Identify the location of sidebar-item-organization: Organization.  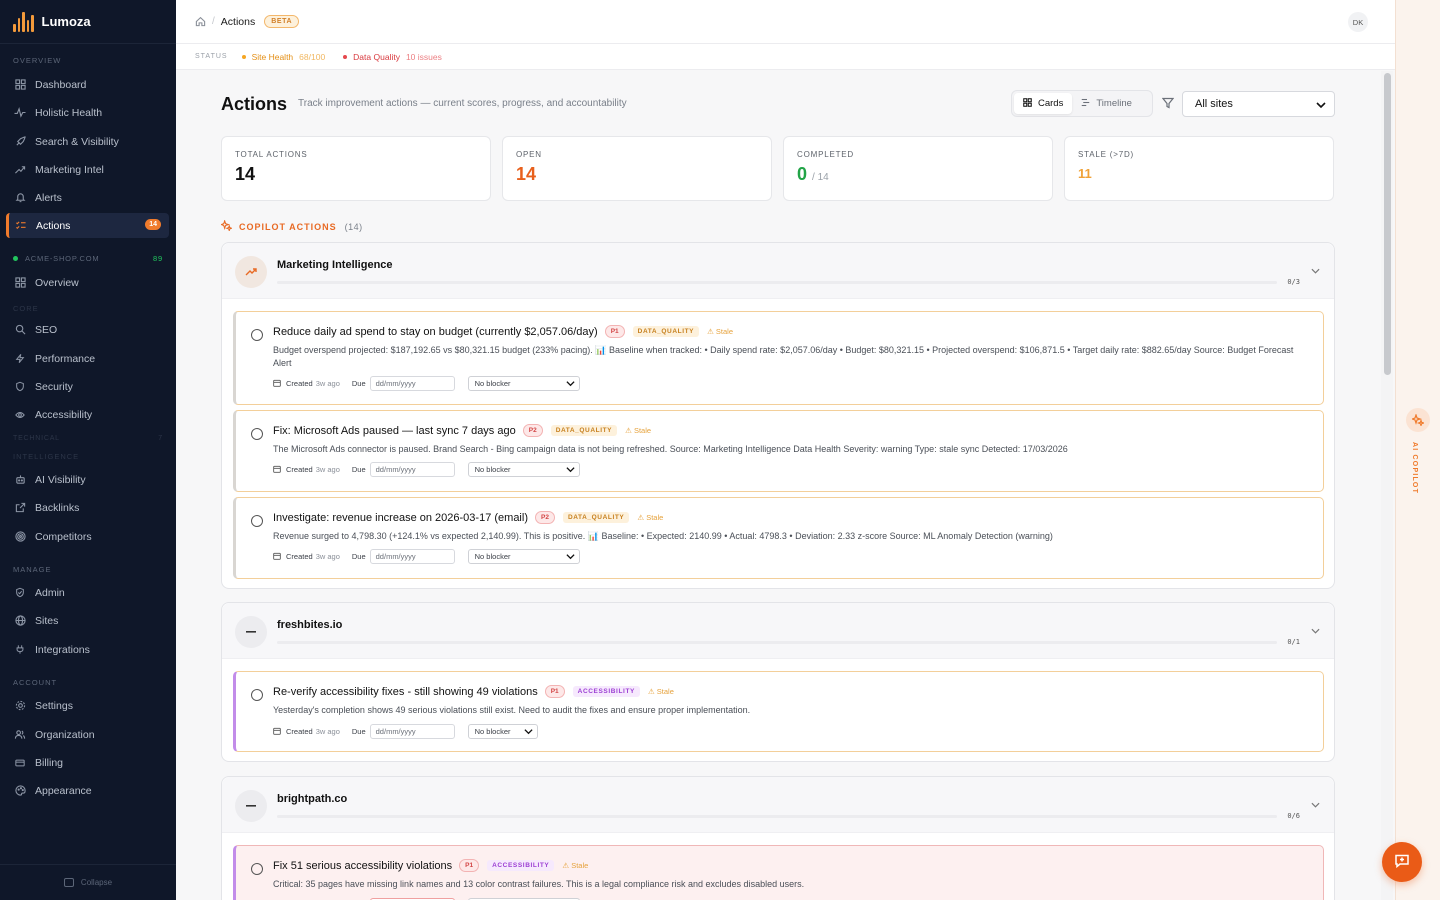
(87, 734).